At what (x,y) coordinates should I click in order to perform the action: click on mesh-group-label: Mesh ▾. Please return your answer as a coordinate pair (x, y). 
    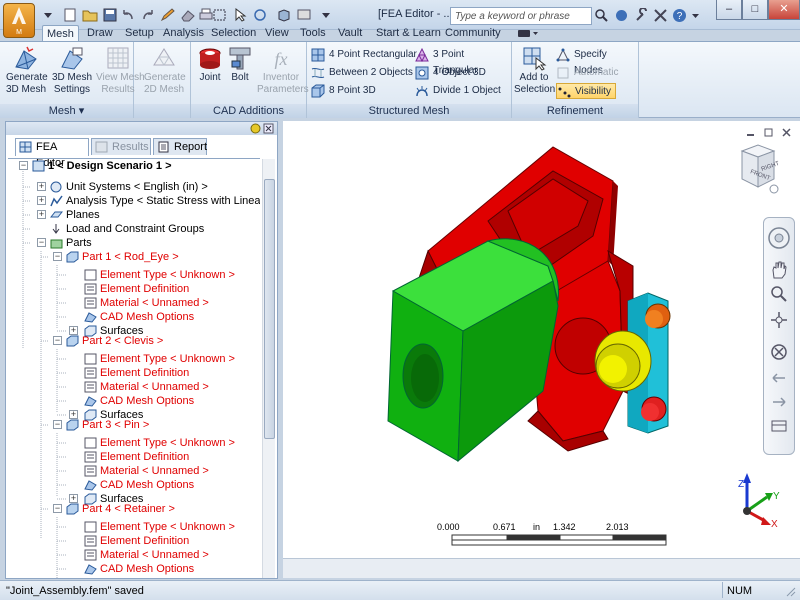
    Looking at the image, I should click on (66, 111).